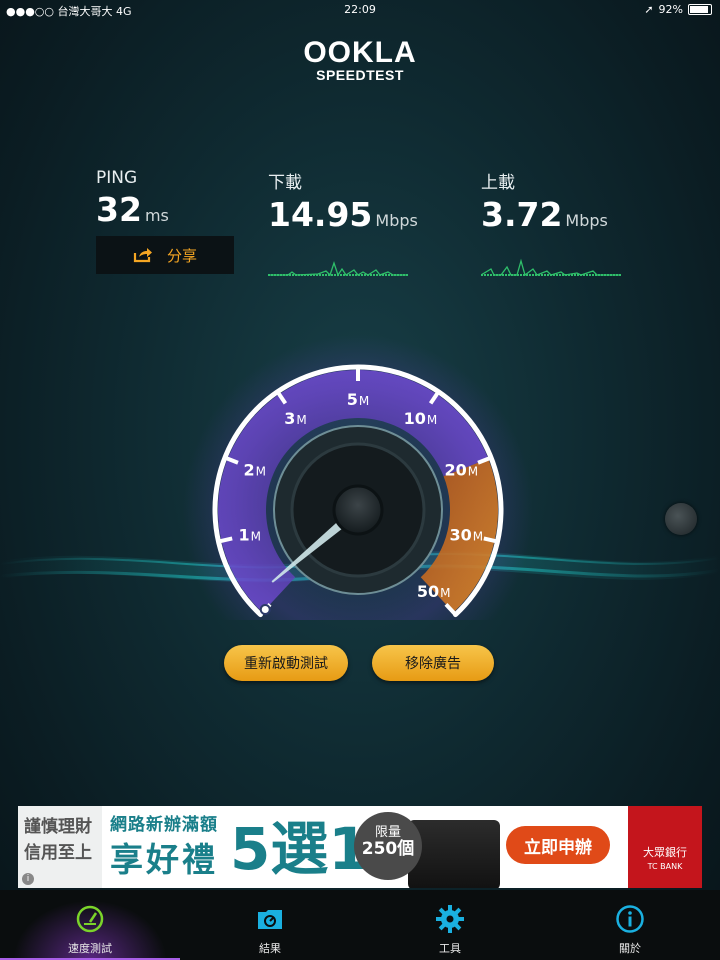 The height and width of the screenshot is (960, 720). What do you see at coordinates (285, 183) in the screenshot?
I see `download-label: 下載` at bounding box center [285, 183].